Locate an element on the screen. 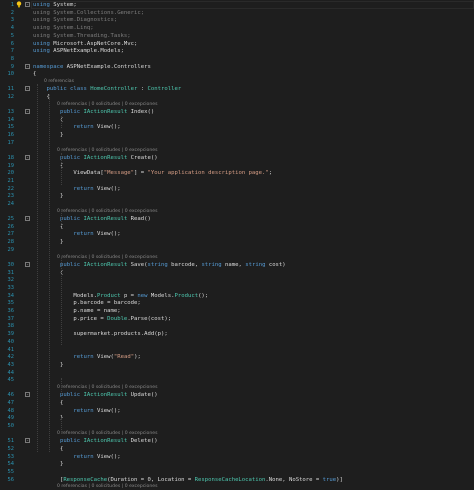 The height and width of the screenshot is (490, 474). line-number: 12 is located at coordinates (11, 97).